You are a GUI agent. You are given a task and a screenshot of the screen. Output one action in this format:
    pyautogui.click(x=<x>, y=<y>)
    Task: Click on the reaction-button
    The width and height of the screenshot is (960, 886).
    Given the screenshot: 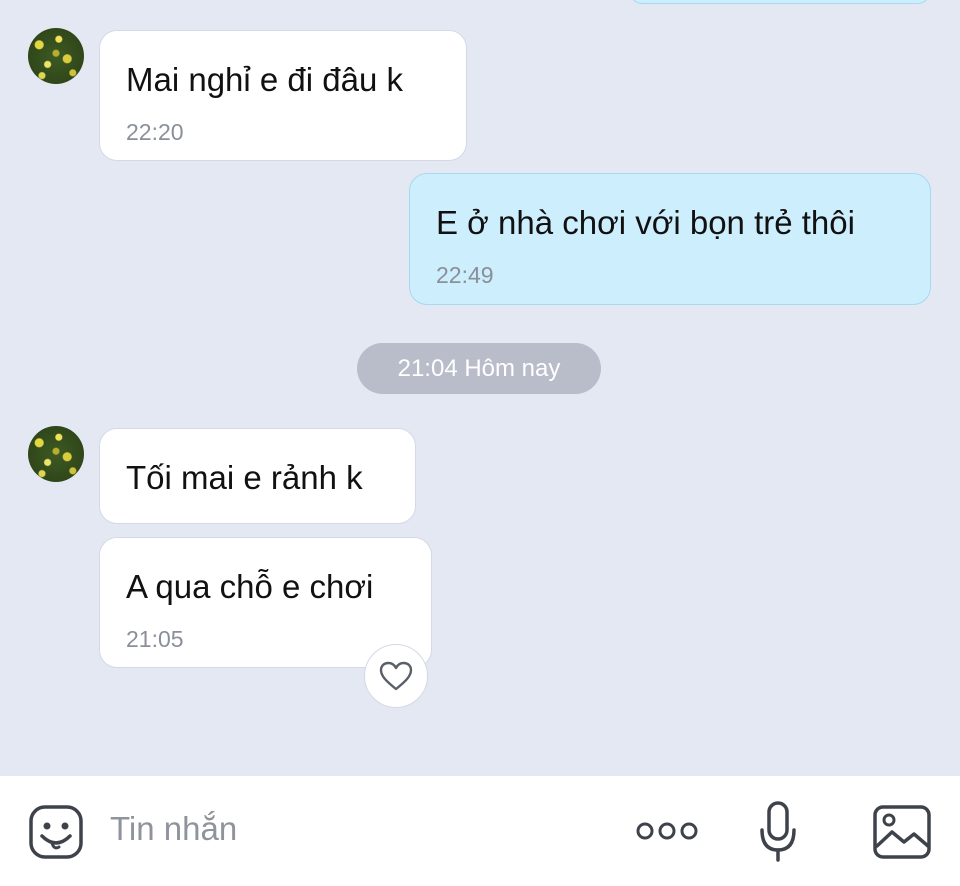 What is the action you would take?
    pyautogui.click(x=396, y=676)
    